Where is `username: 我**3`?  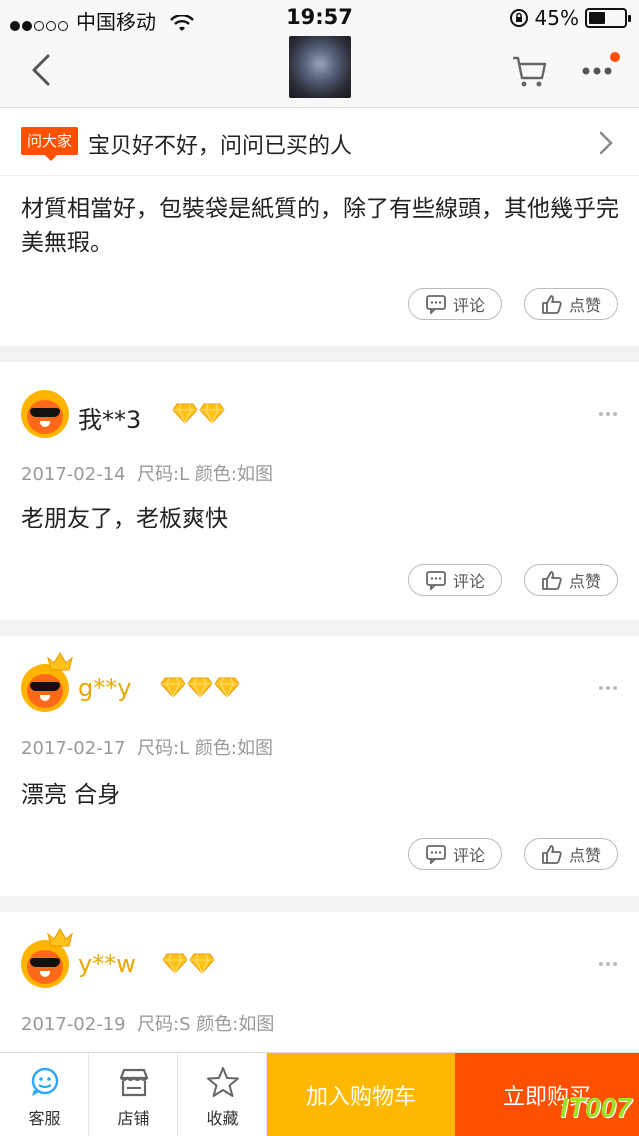
username: 我**3 is located at coordinates (110, 420).